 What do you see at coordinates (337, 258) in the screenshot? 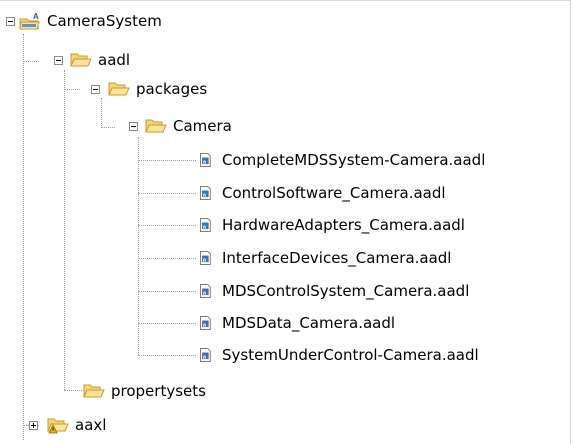
I see `tree-item-label: InterfaceDevices_Camera.aadl` at bounding box center [337, 258].